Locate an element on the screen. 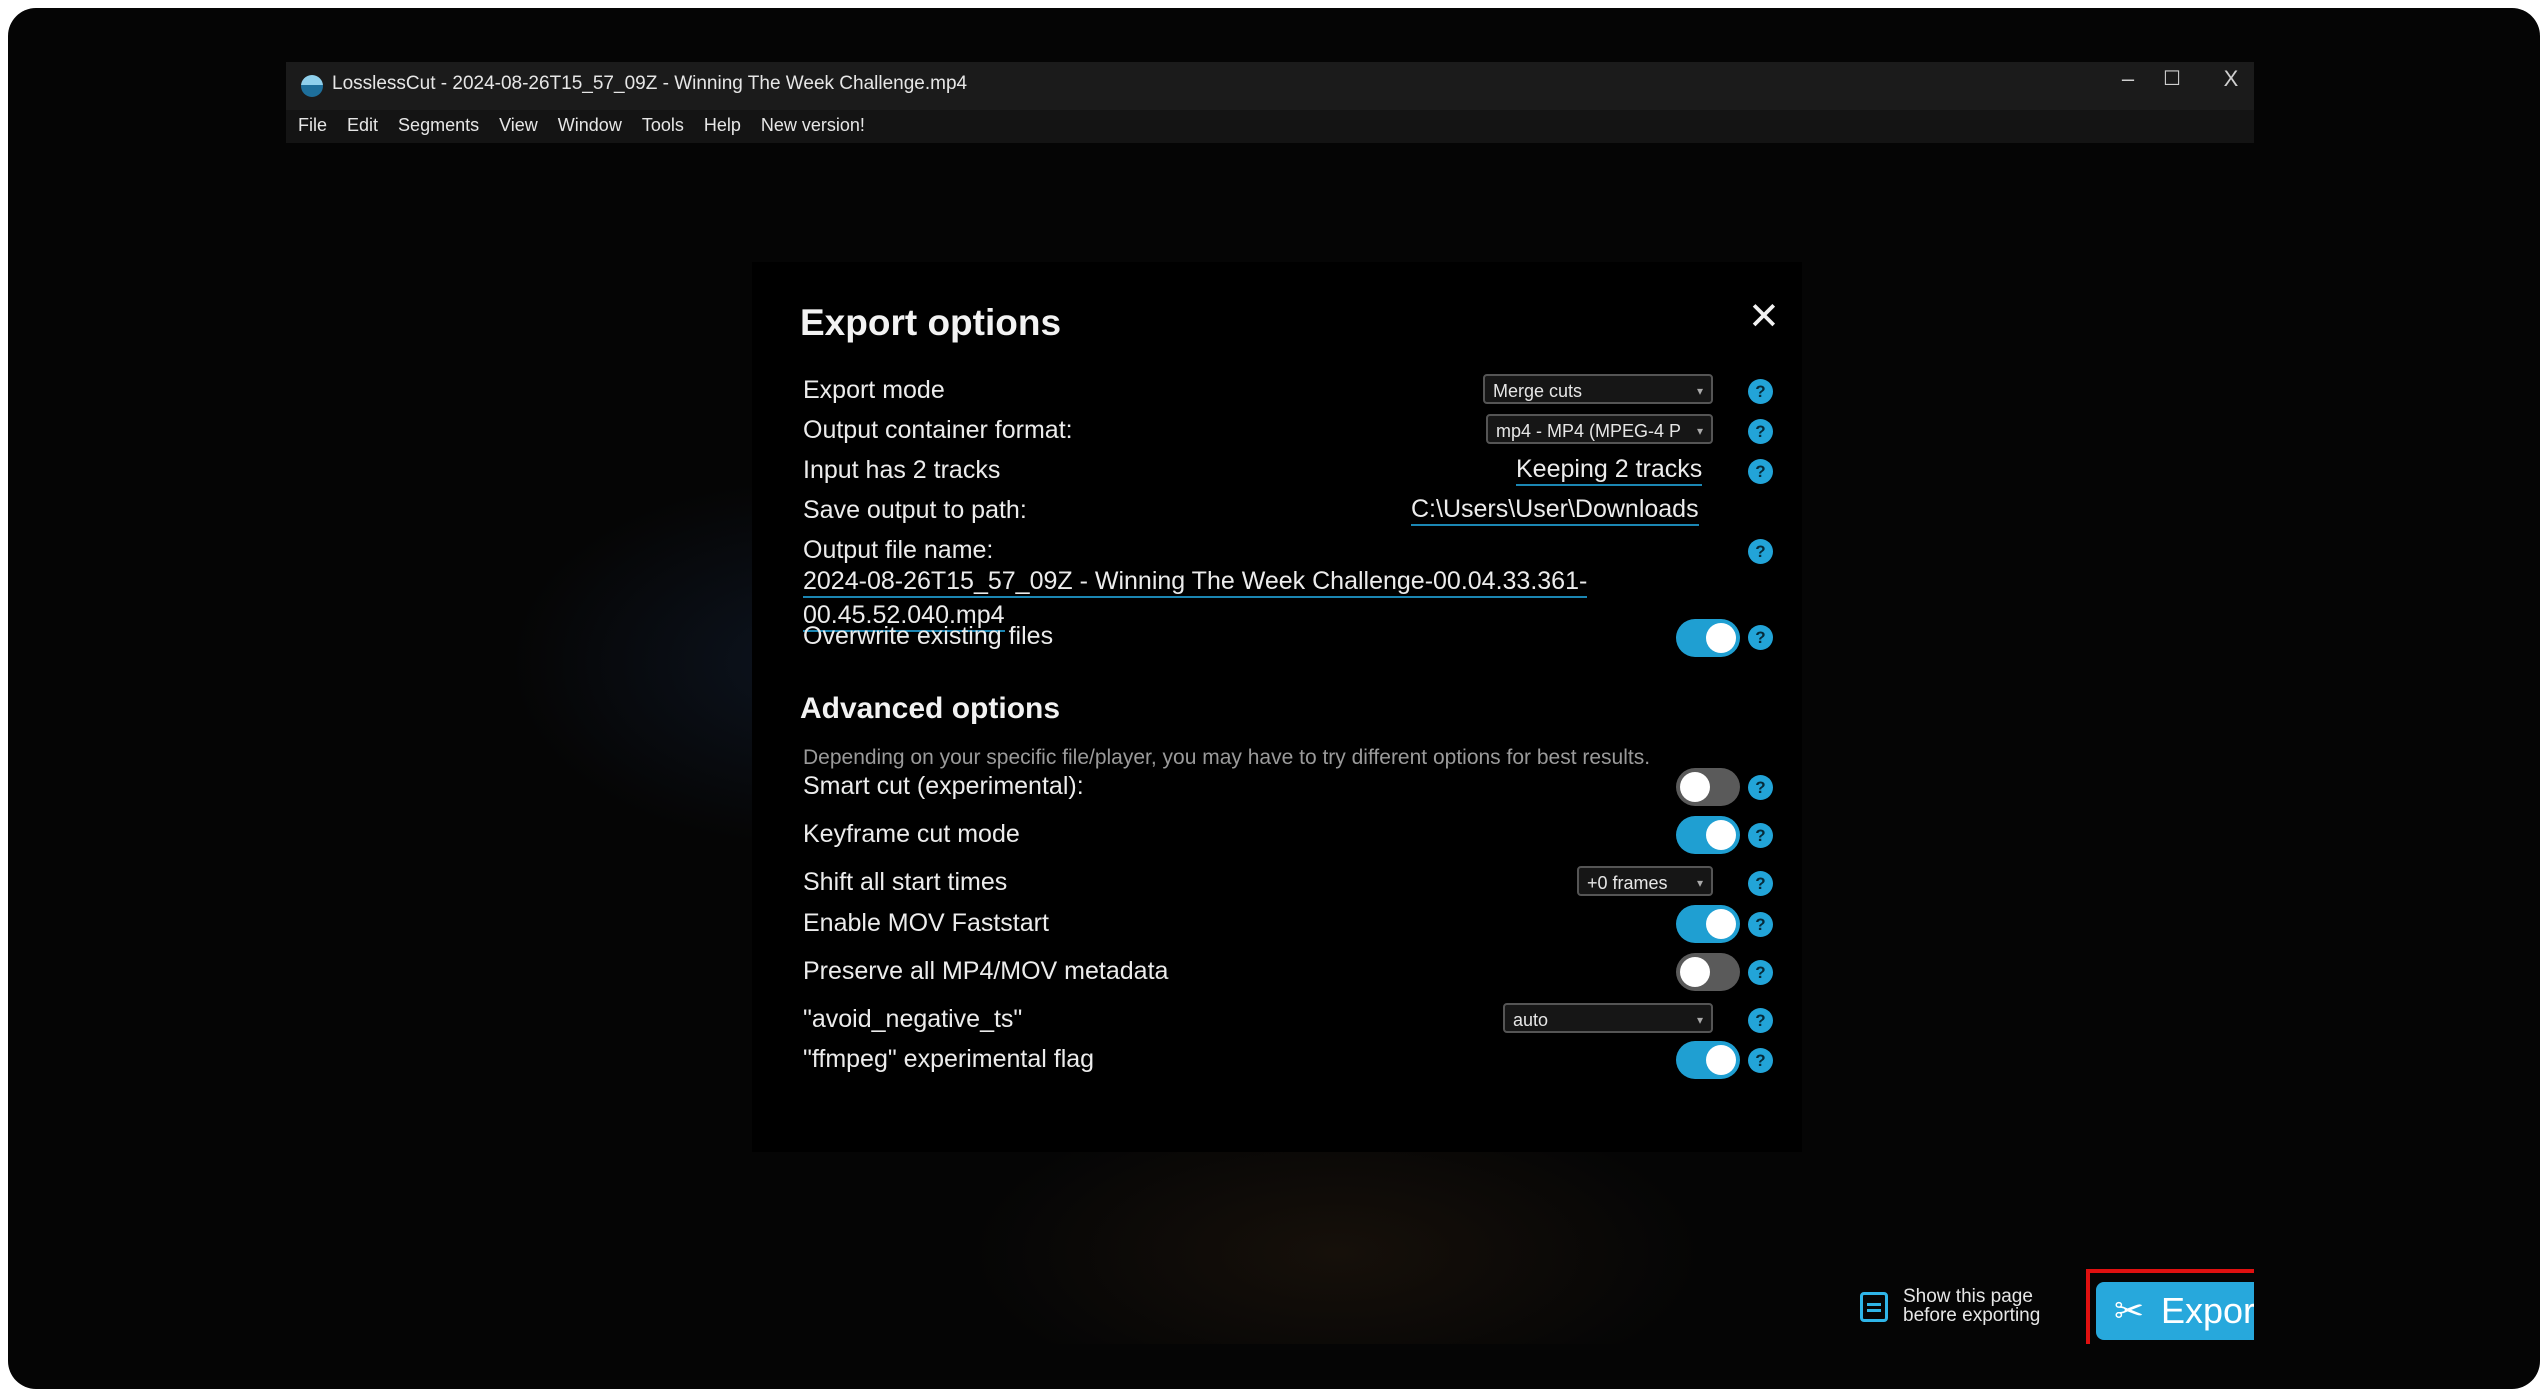 The image size is (2548, 1397). faststart-row: Enable MOV Faststart ? is located at coordinates (1288, 924).